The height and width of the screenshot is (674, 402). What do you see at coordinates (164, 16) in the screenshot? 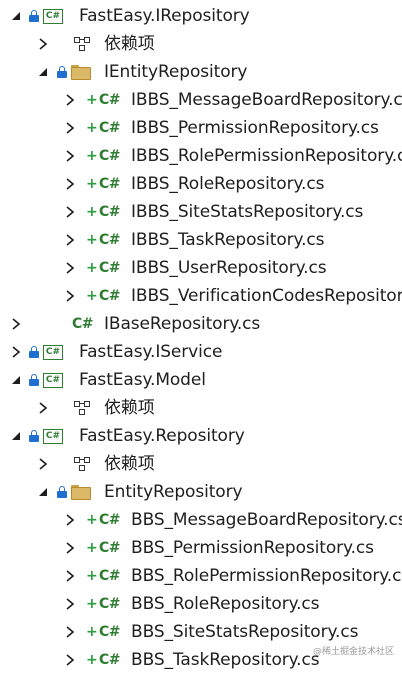
I see `tree-node-label: FastEasy.IRepository` at bounding box center [164, 16].